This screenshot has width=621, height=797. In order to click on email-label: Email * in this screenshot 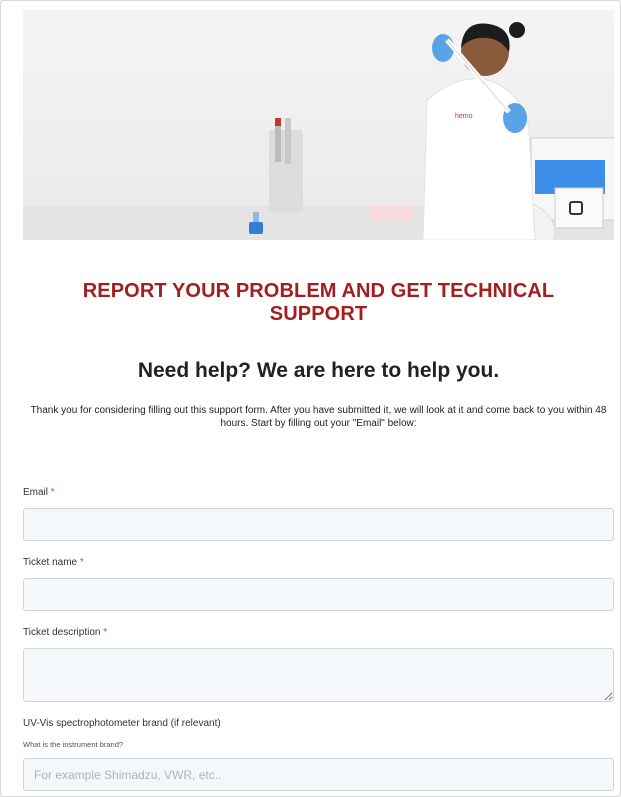, I will do `click(39, 492)`.